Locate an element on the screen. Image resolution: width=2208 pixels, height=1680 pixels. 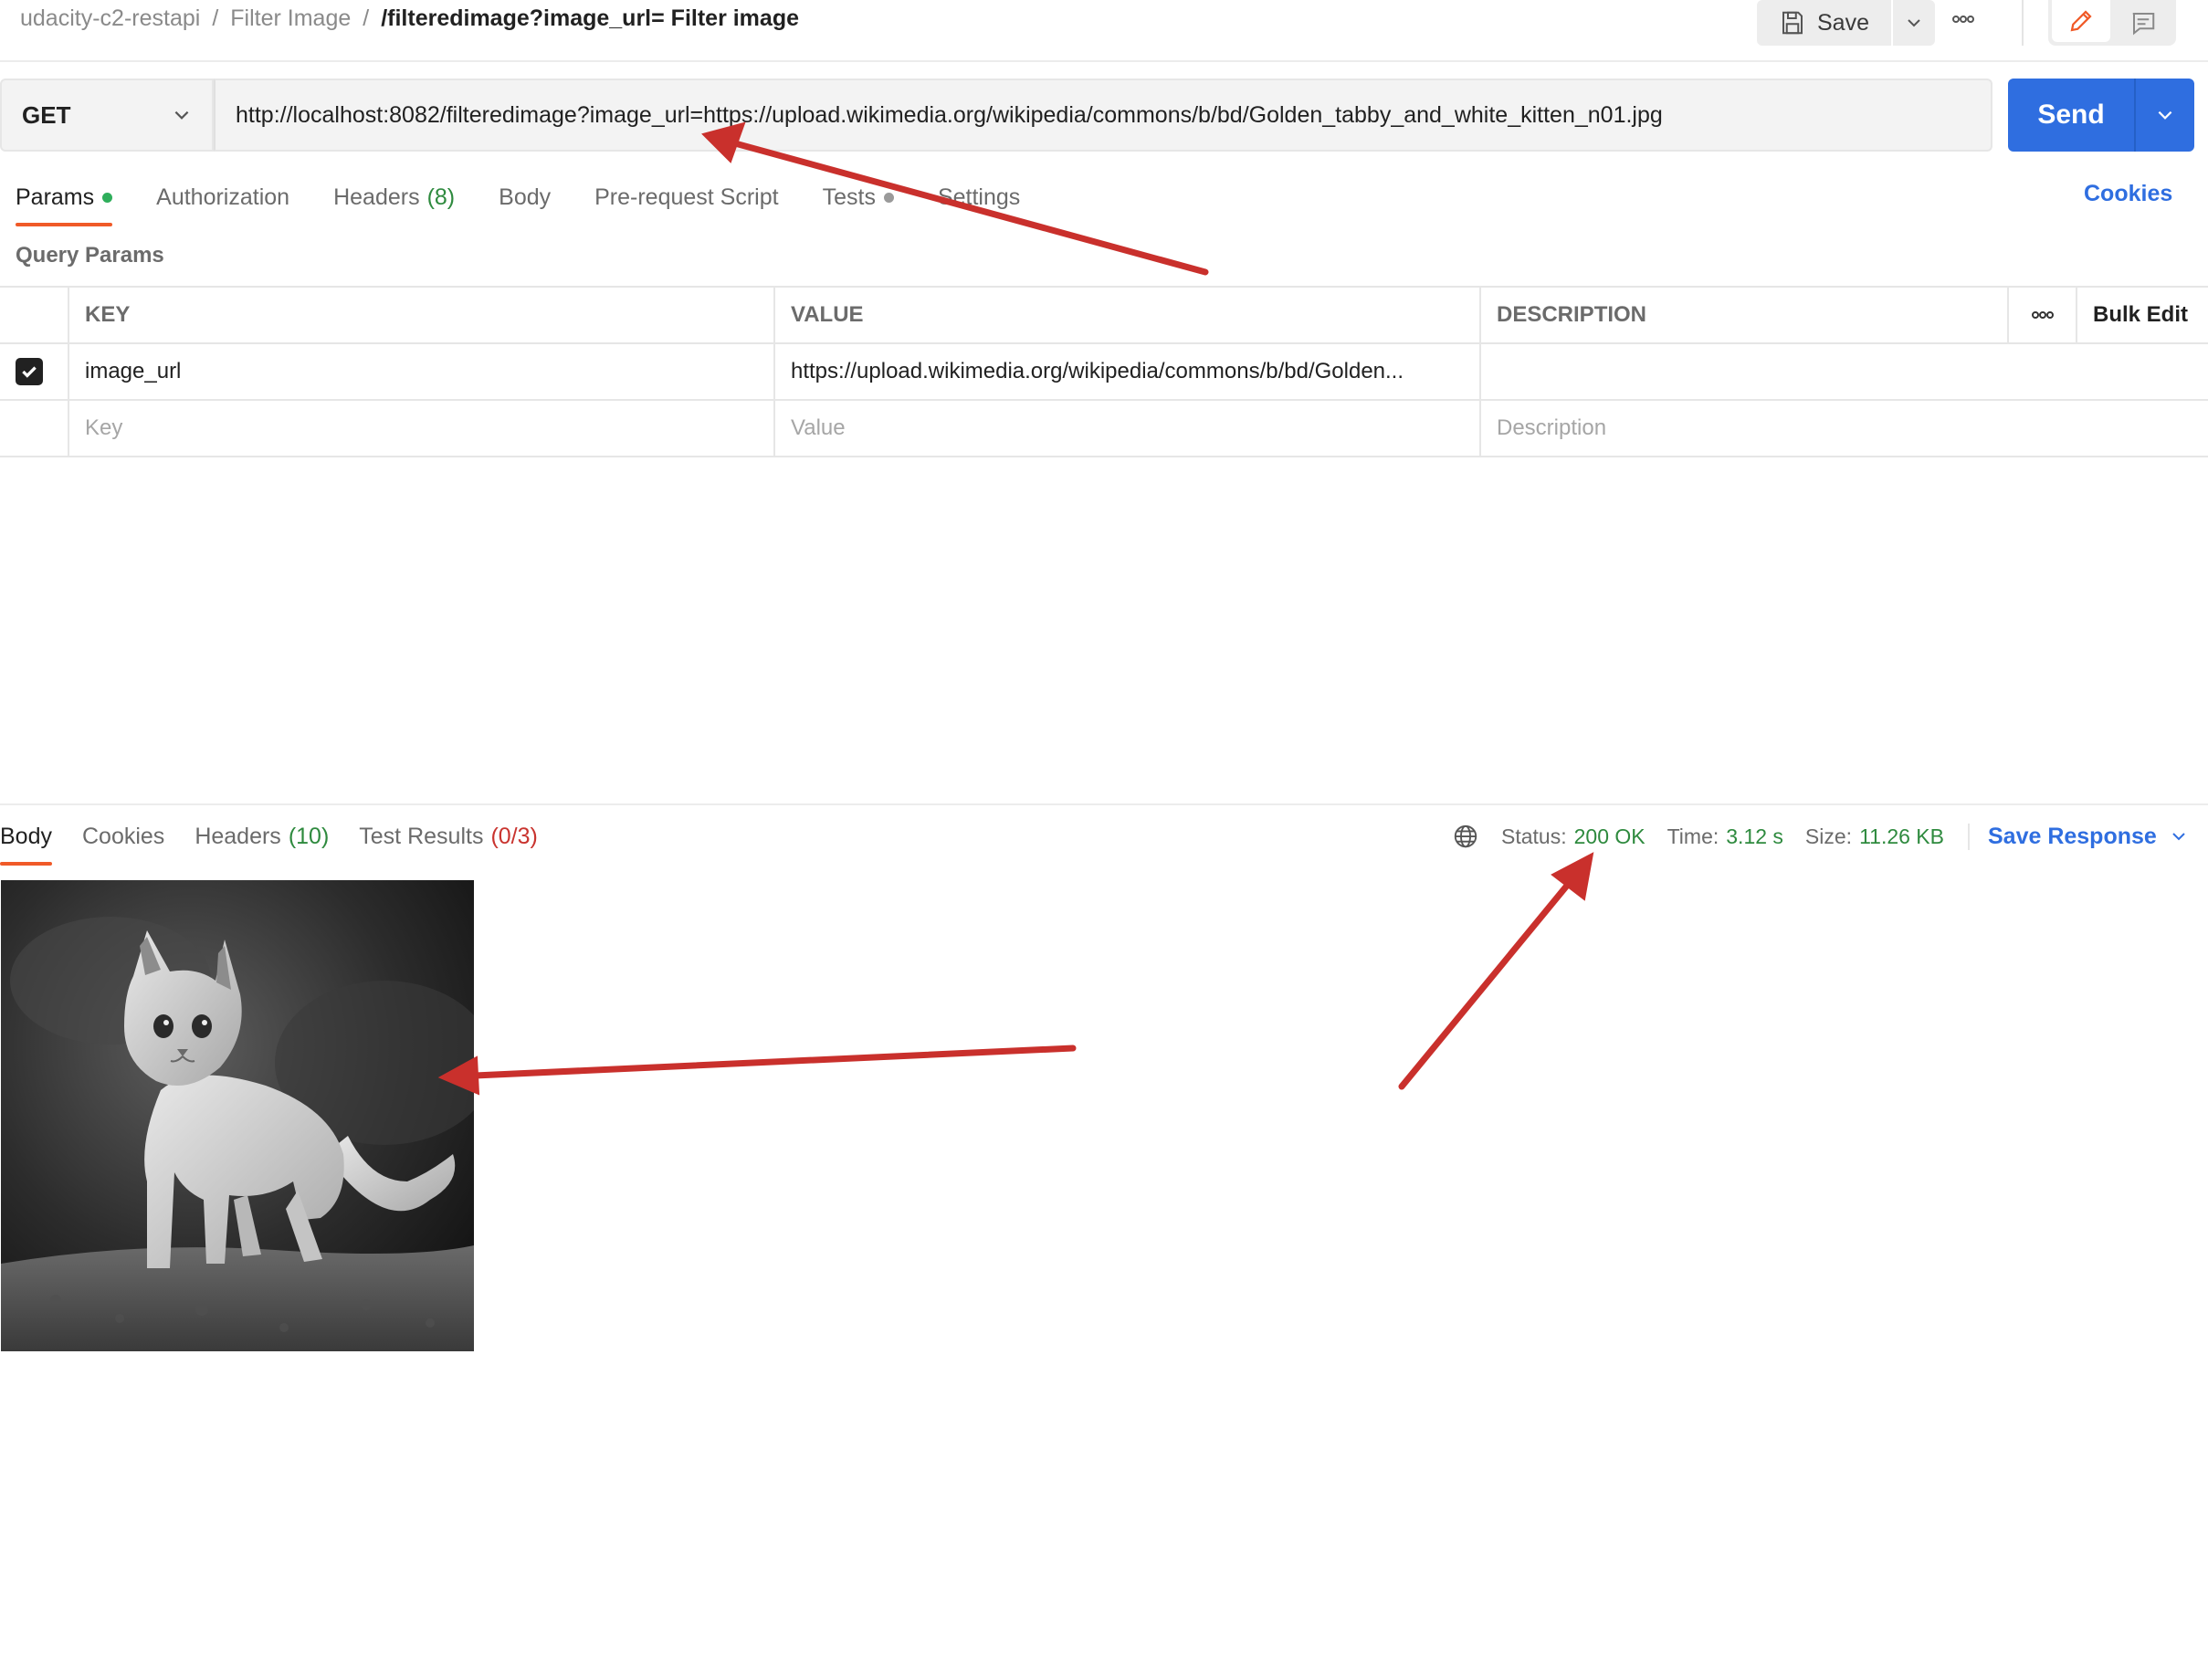
breadcrumb-request: /filteredimage?image_url= Filter image is located at coordinates (590, 18).